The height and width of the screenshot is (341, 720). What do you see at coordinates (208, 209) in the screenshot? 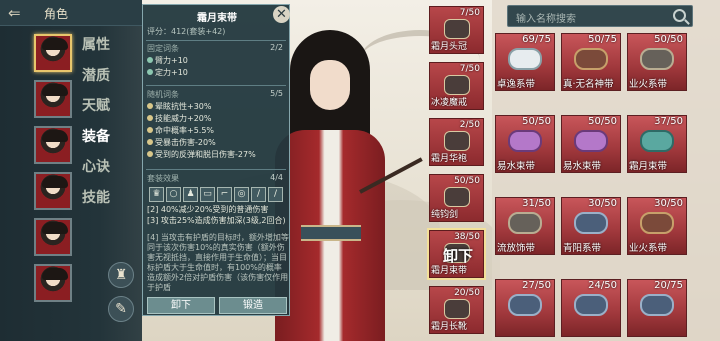
I see `set-effect-line: [2] 40%减少20%受到的普通伤害` at bounding box center [208, 209].